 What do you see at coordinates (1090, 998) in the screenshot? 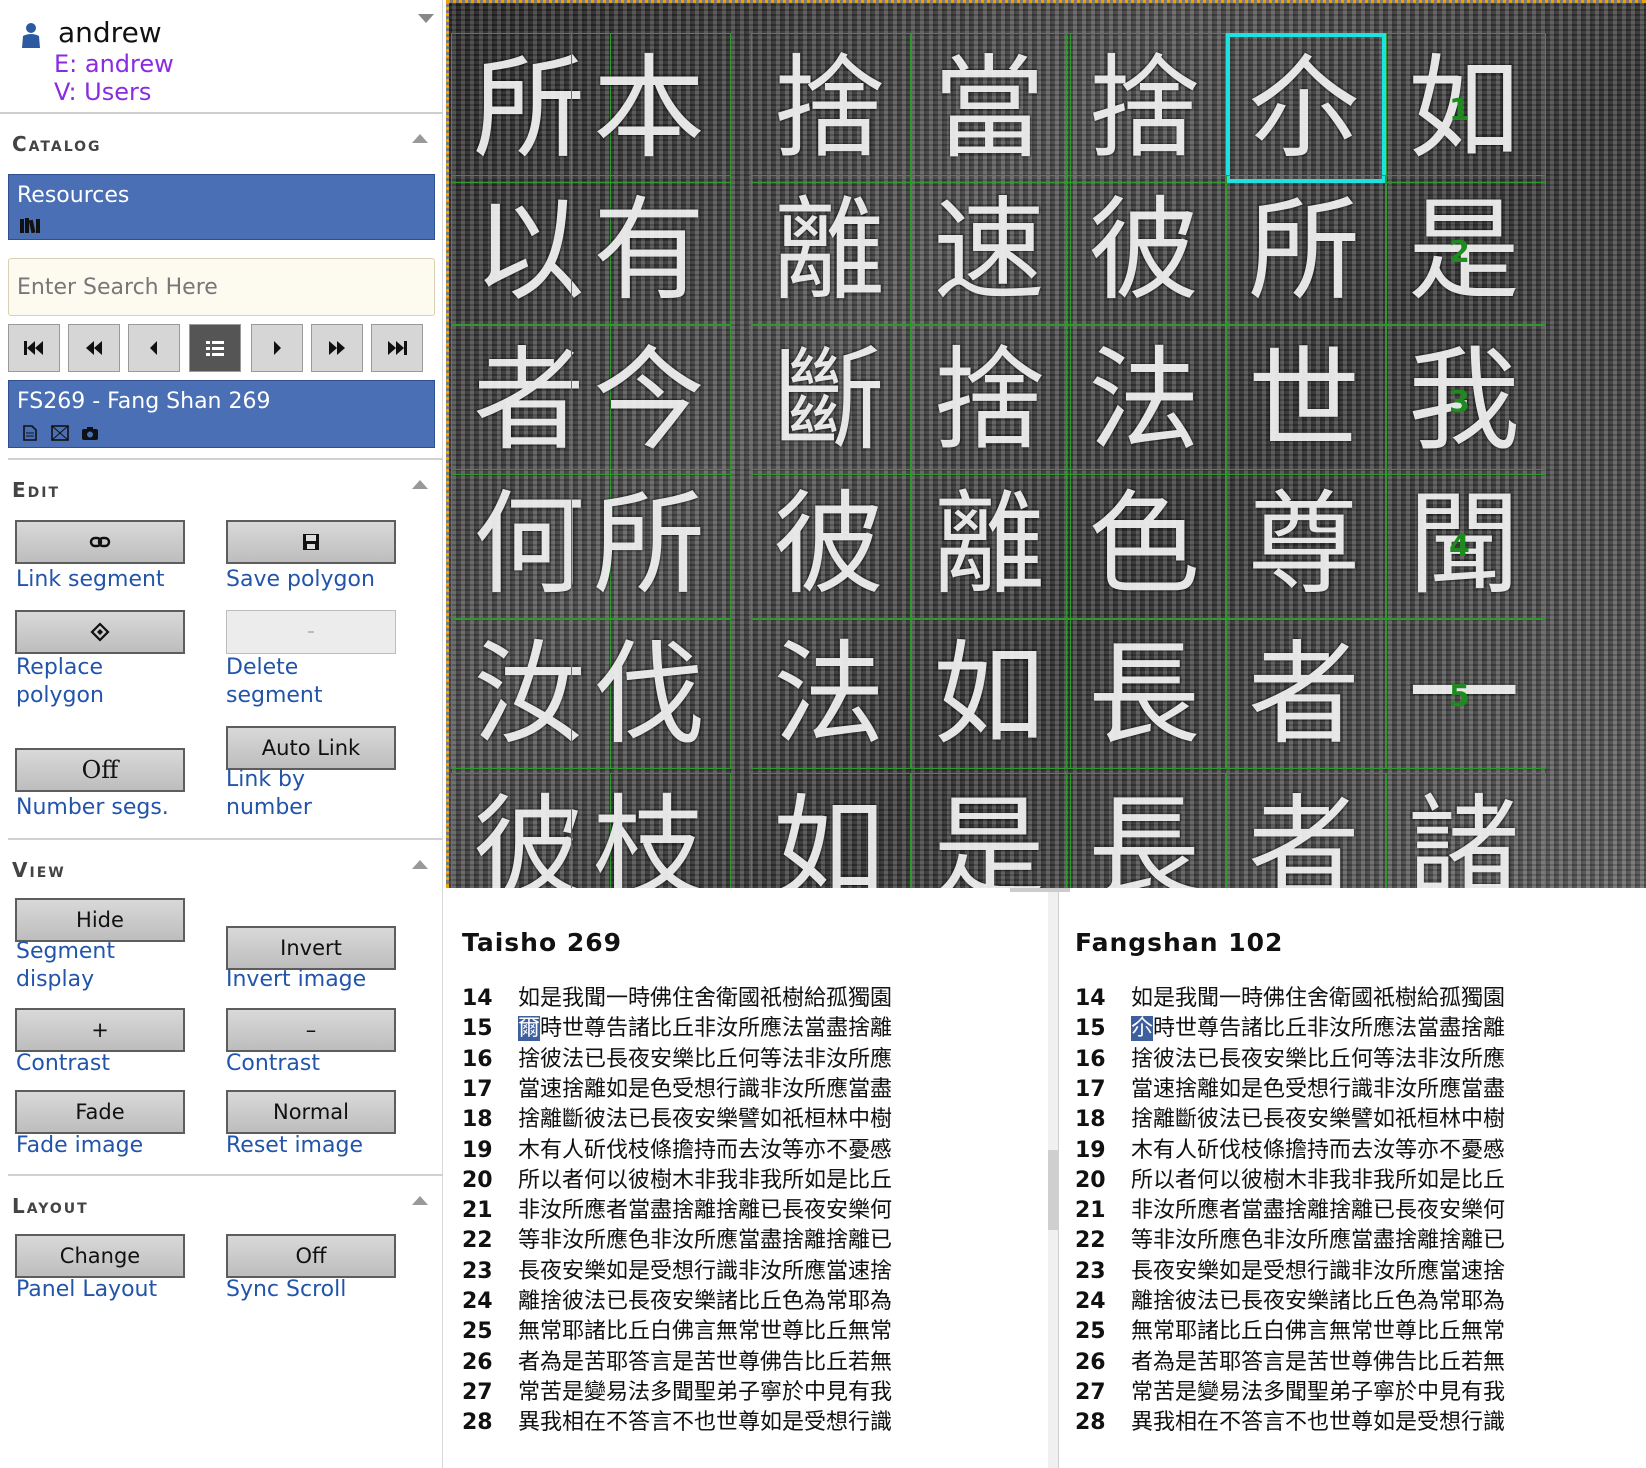
I see `line-number: 14` at bounding box center [1090, 998].